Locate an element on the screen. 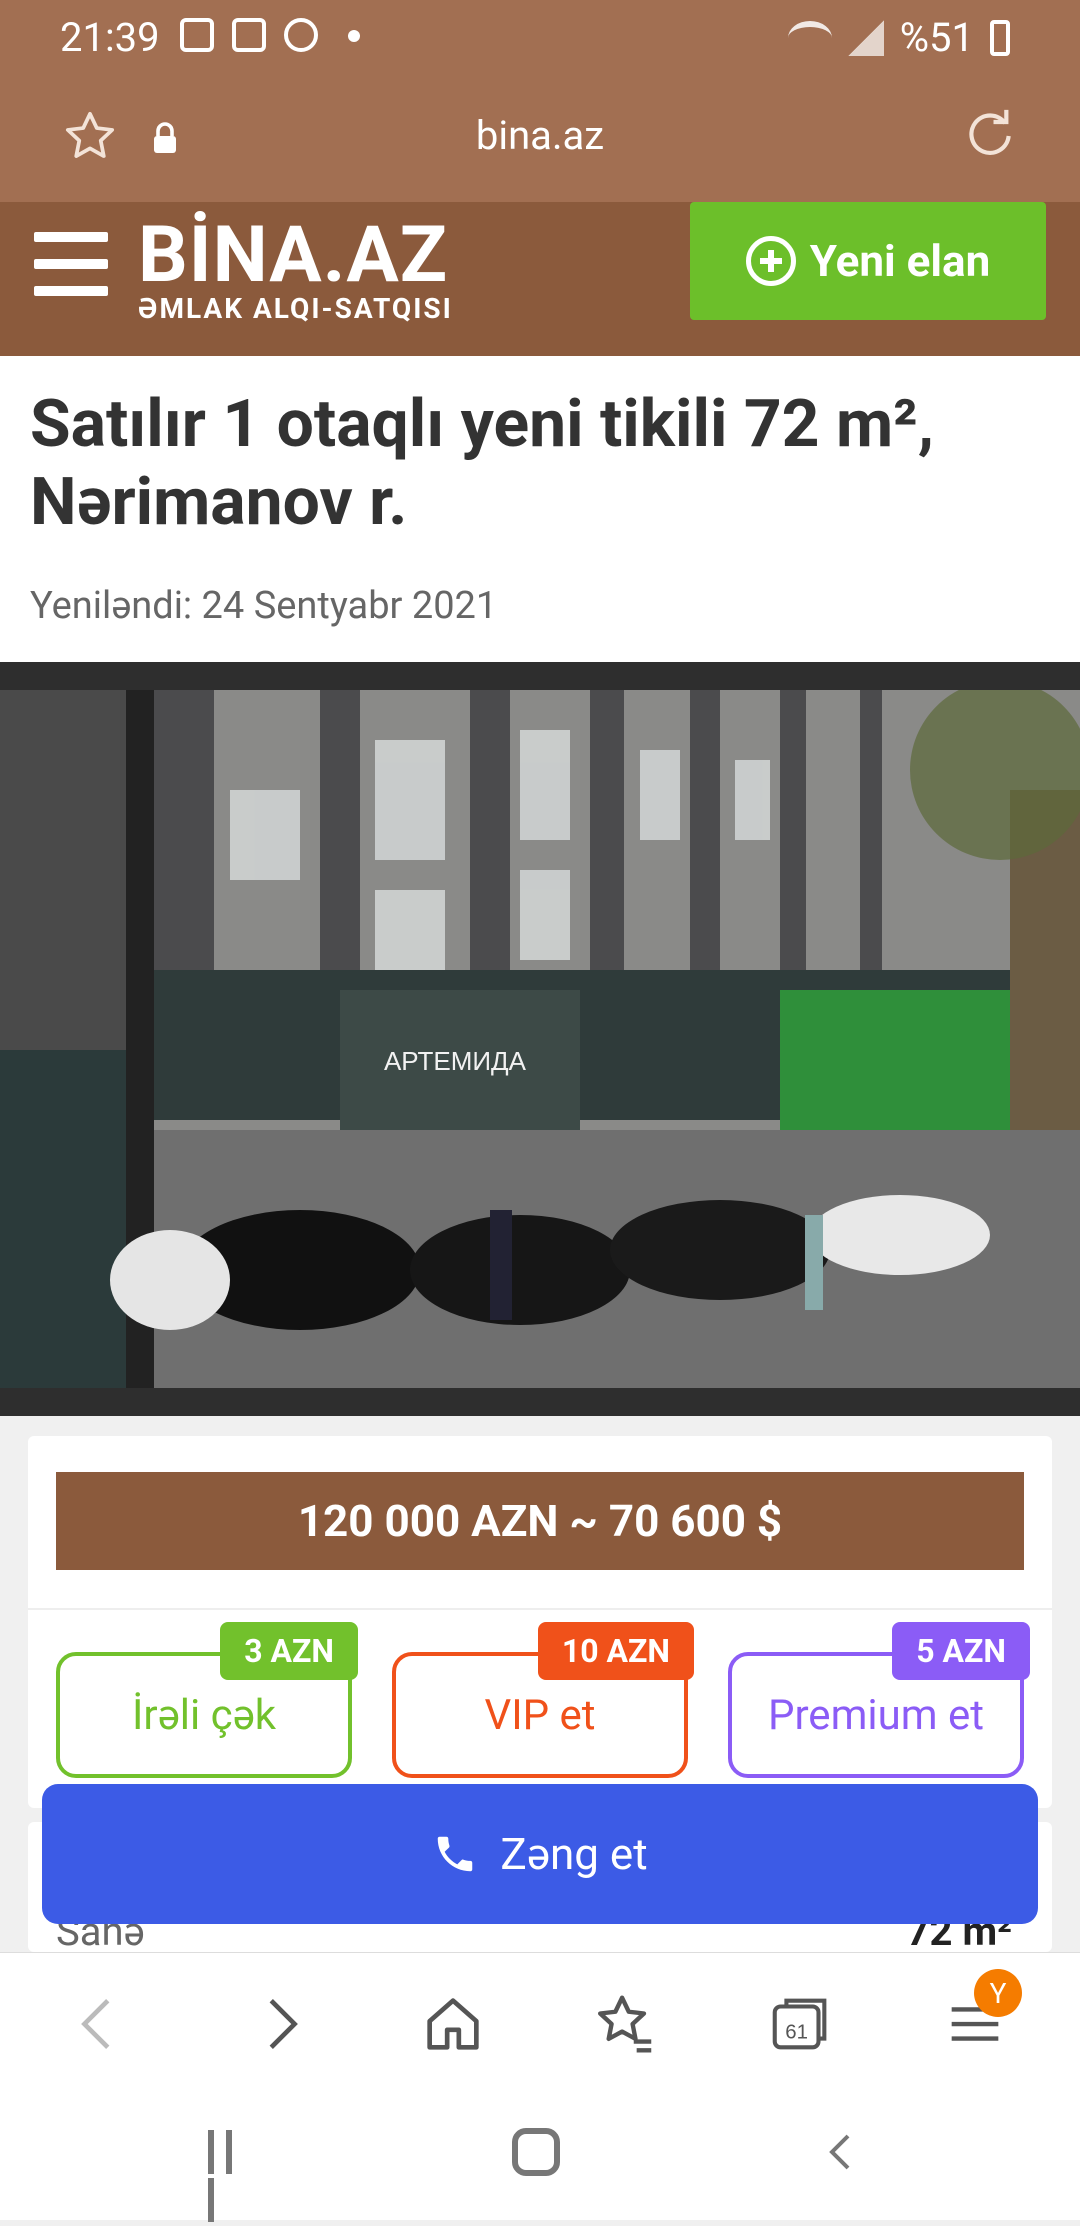 Image resolution: width=1080 pixels, height=2226 pixels. site-logo: BİNA.AZ ƏMLAK ALQI-SATQISI is located at coordinates (295, 268).